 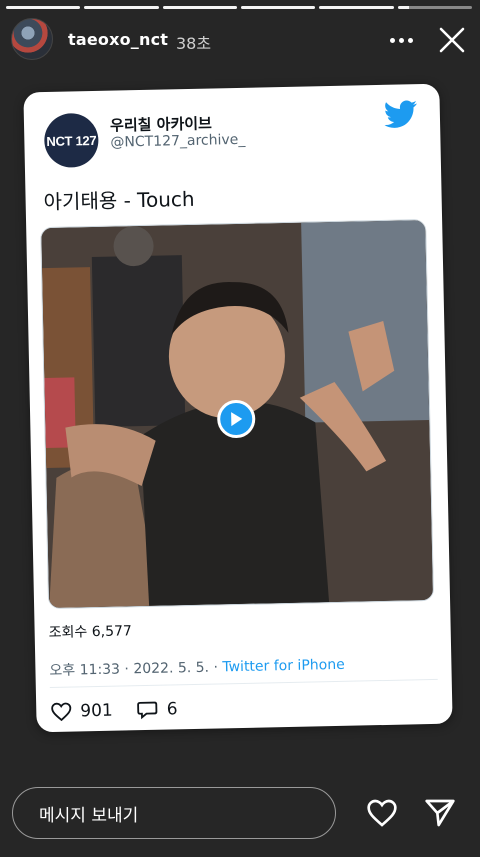 I want to click on tweet-actions: 901 6, so click(x=121, y=710).